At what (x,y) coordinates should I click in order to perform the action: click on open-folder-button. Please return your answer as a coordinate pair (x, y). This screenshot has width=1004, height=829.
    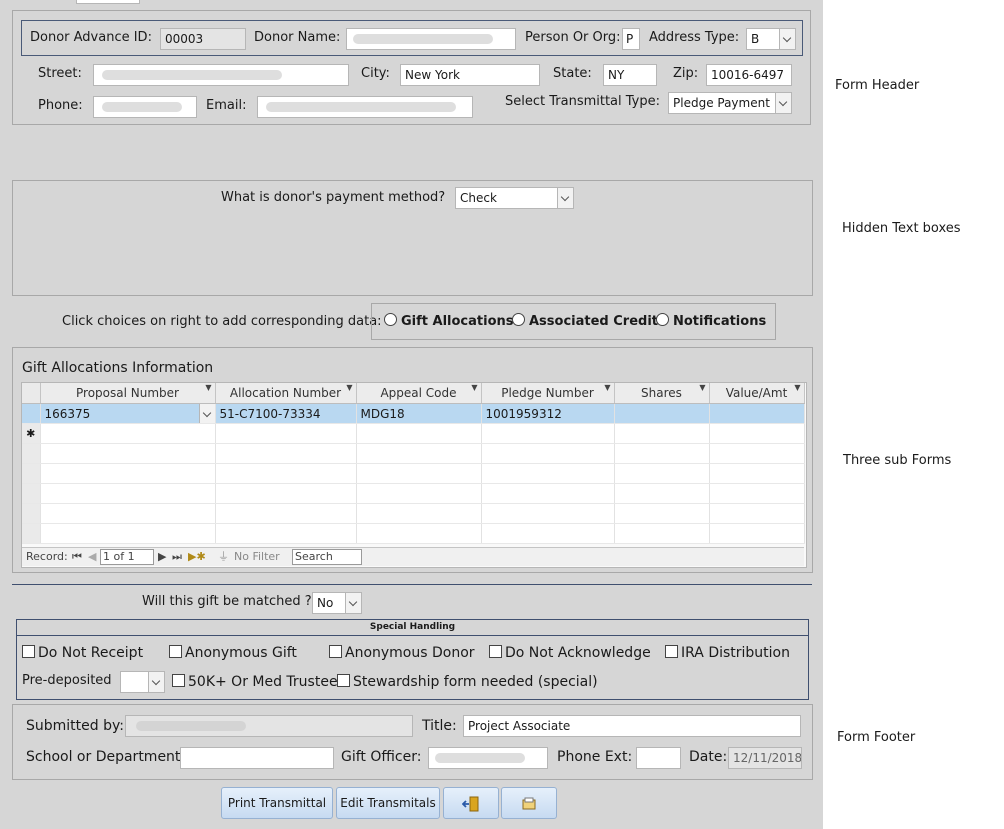
    Looking at the image, I should click on (529, 803).